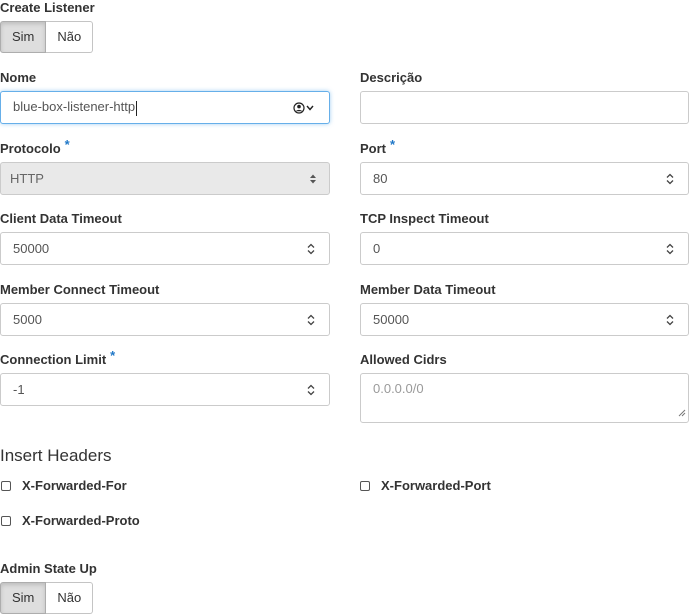  What do you see at coordinates (137, 108) in the screenshot?
I see `text-cursor` at bounding box center [137, 108].